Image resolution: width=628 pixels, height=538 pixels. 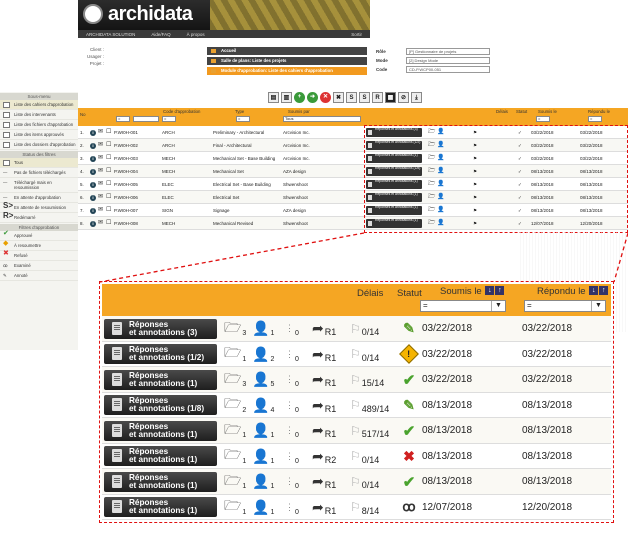 What do you see at coordinates (370, 406) in the screenshot?
I see `delais-cell: ⚐ 489/14` at bounding box center [370, 406].